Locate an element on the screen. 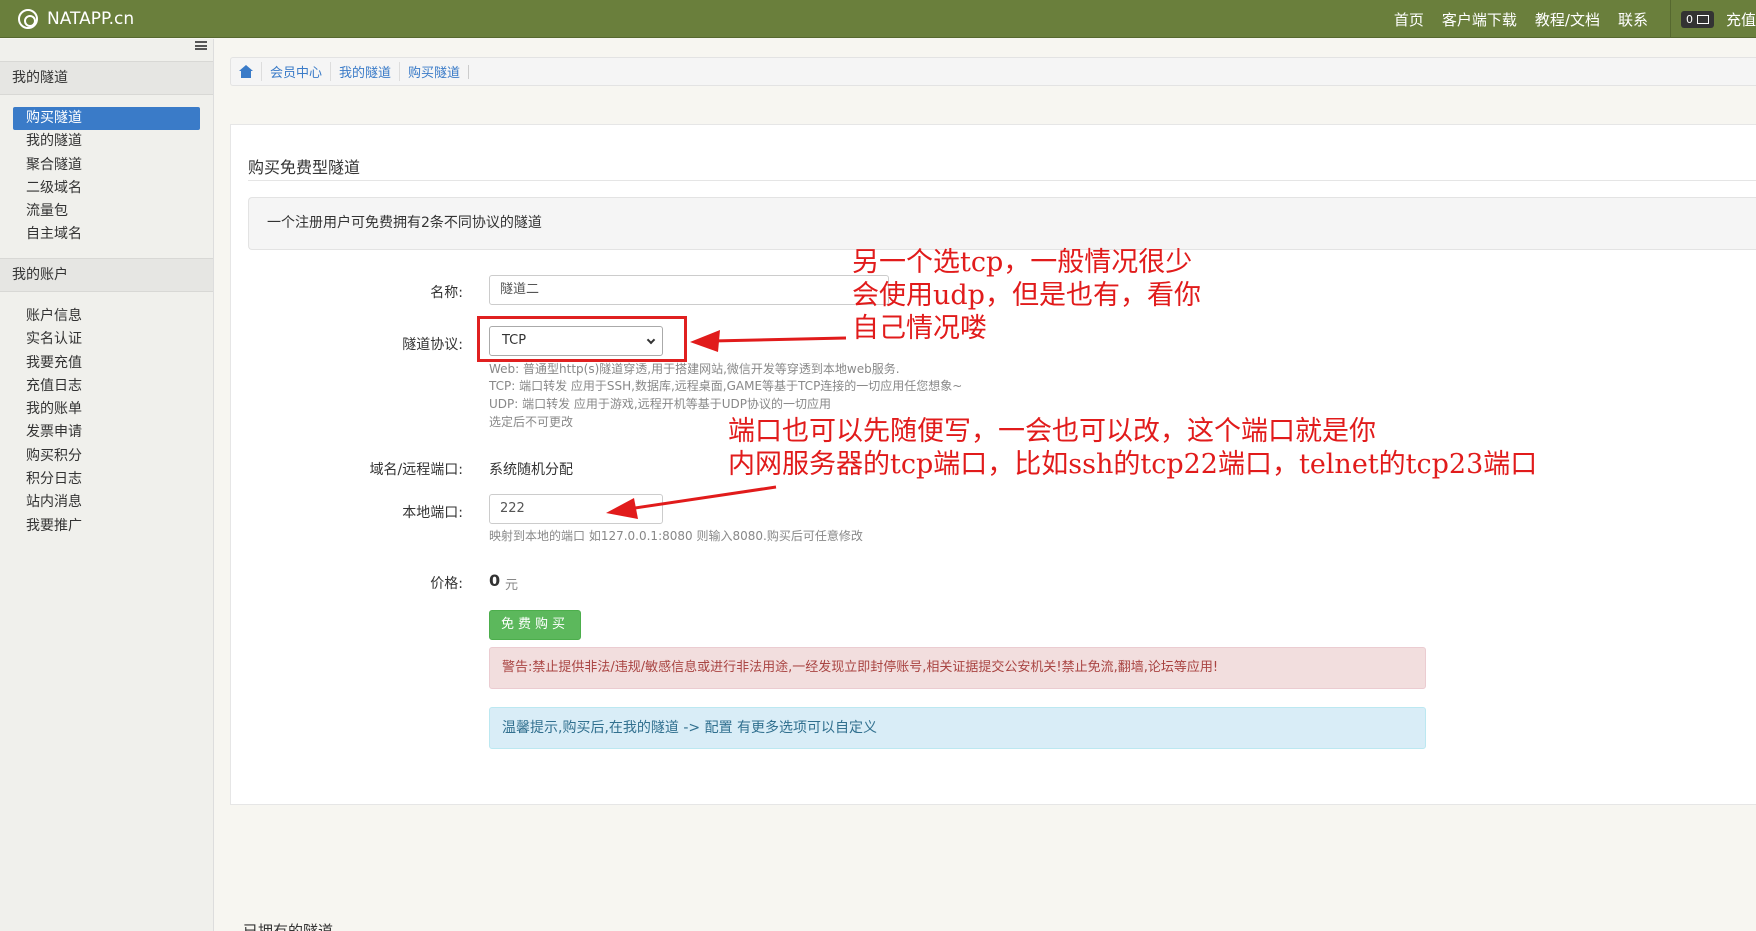  sidebar-item-subdomain: 二级域名 is located at coordinates (106, 188).